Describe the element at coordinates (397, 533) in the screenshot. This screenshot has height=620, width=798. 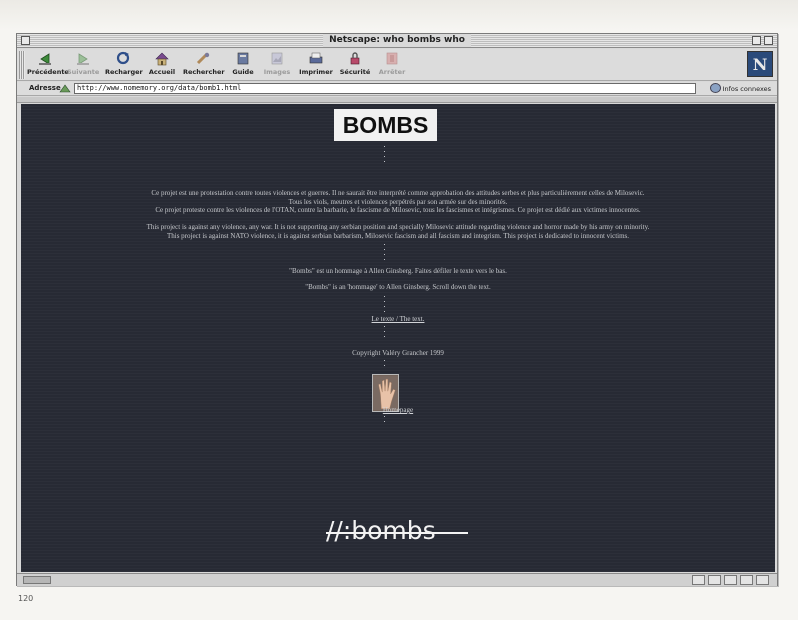
I see `wordmark-strikethrough` at that location.